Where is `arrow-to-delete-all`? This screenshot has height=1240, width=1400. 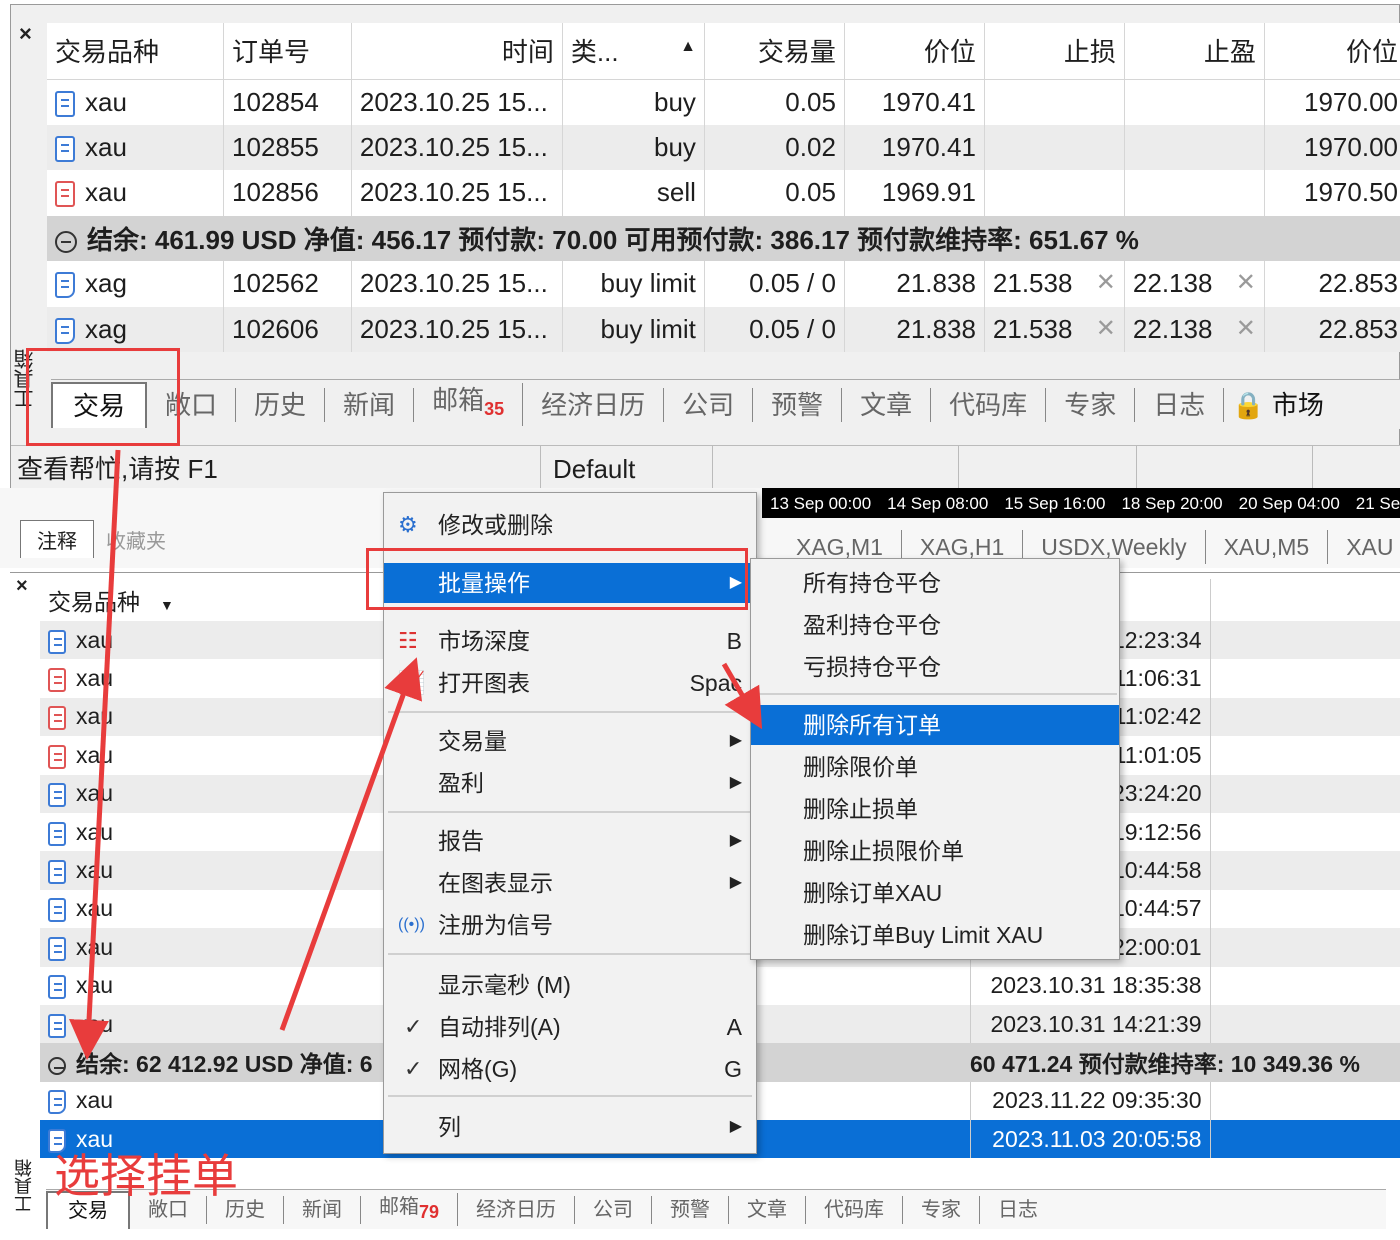
arrow-to-delete-all is located at coordinates (742, 696).